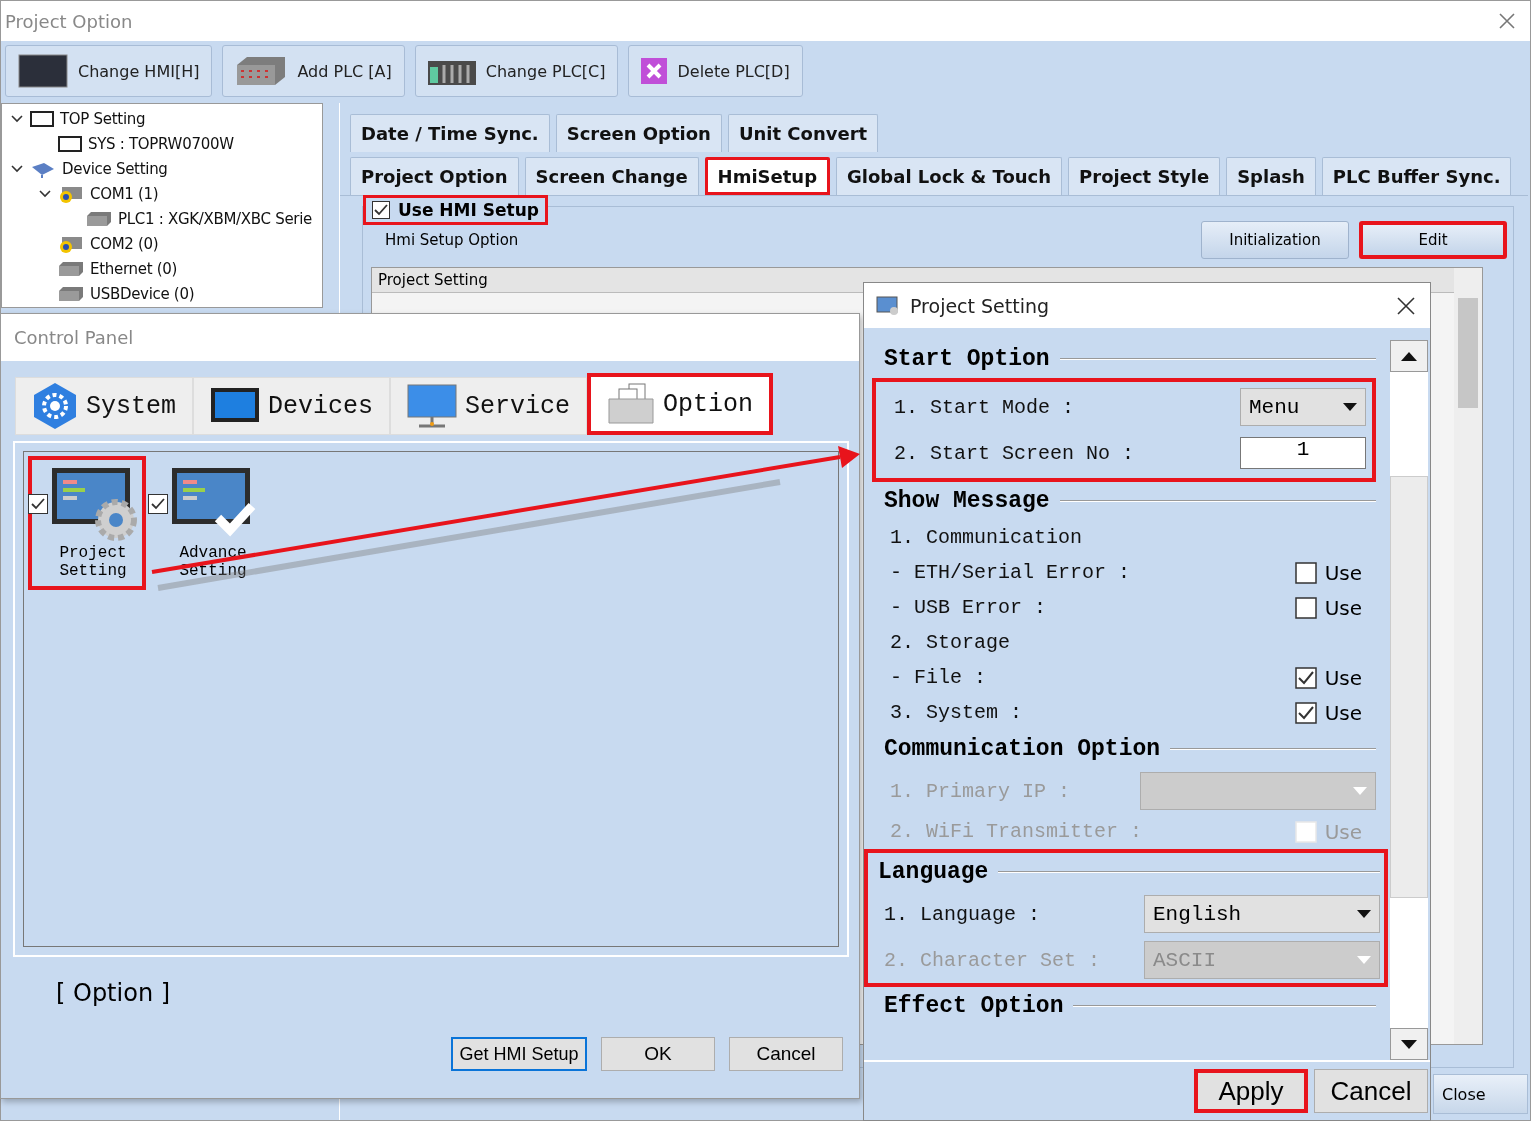  I want to click on tree-item: Device Setting, so click(115, 168).